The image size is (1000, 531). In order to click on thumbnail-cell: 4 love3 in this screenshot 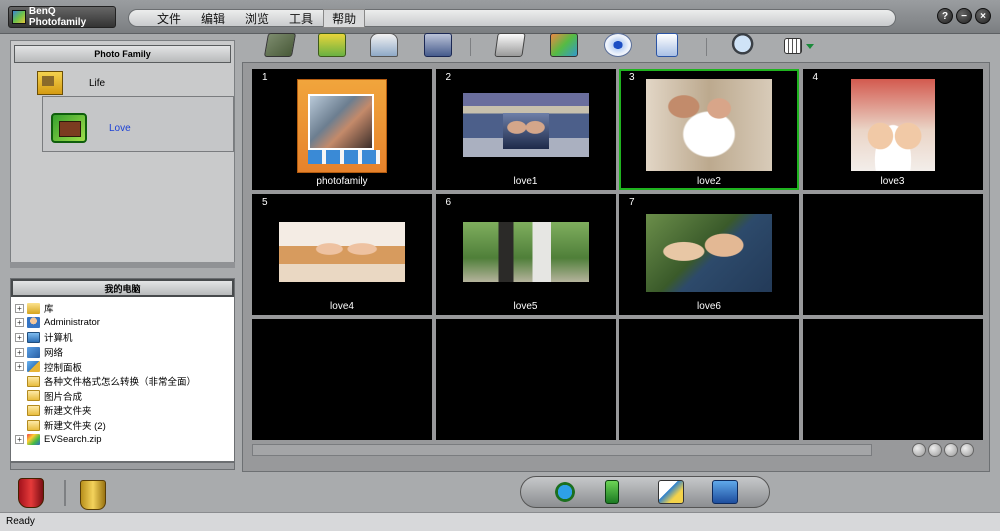, I will do `click(892, 129)`.